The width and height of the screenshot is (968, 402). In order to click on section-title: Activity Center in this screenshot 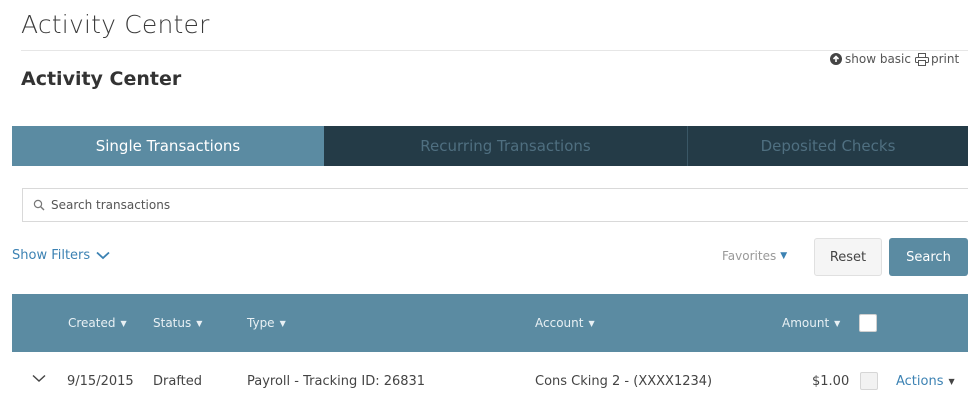, I will do `click(101, 79)`.